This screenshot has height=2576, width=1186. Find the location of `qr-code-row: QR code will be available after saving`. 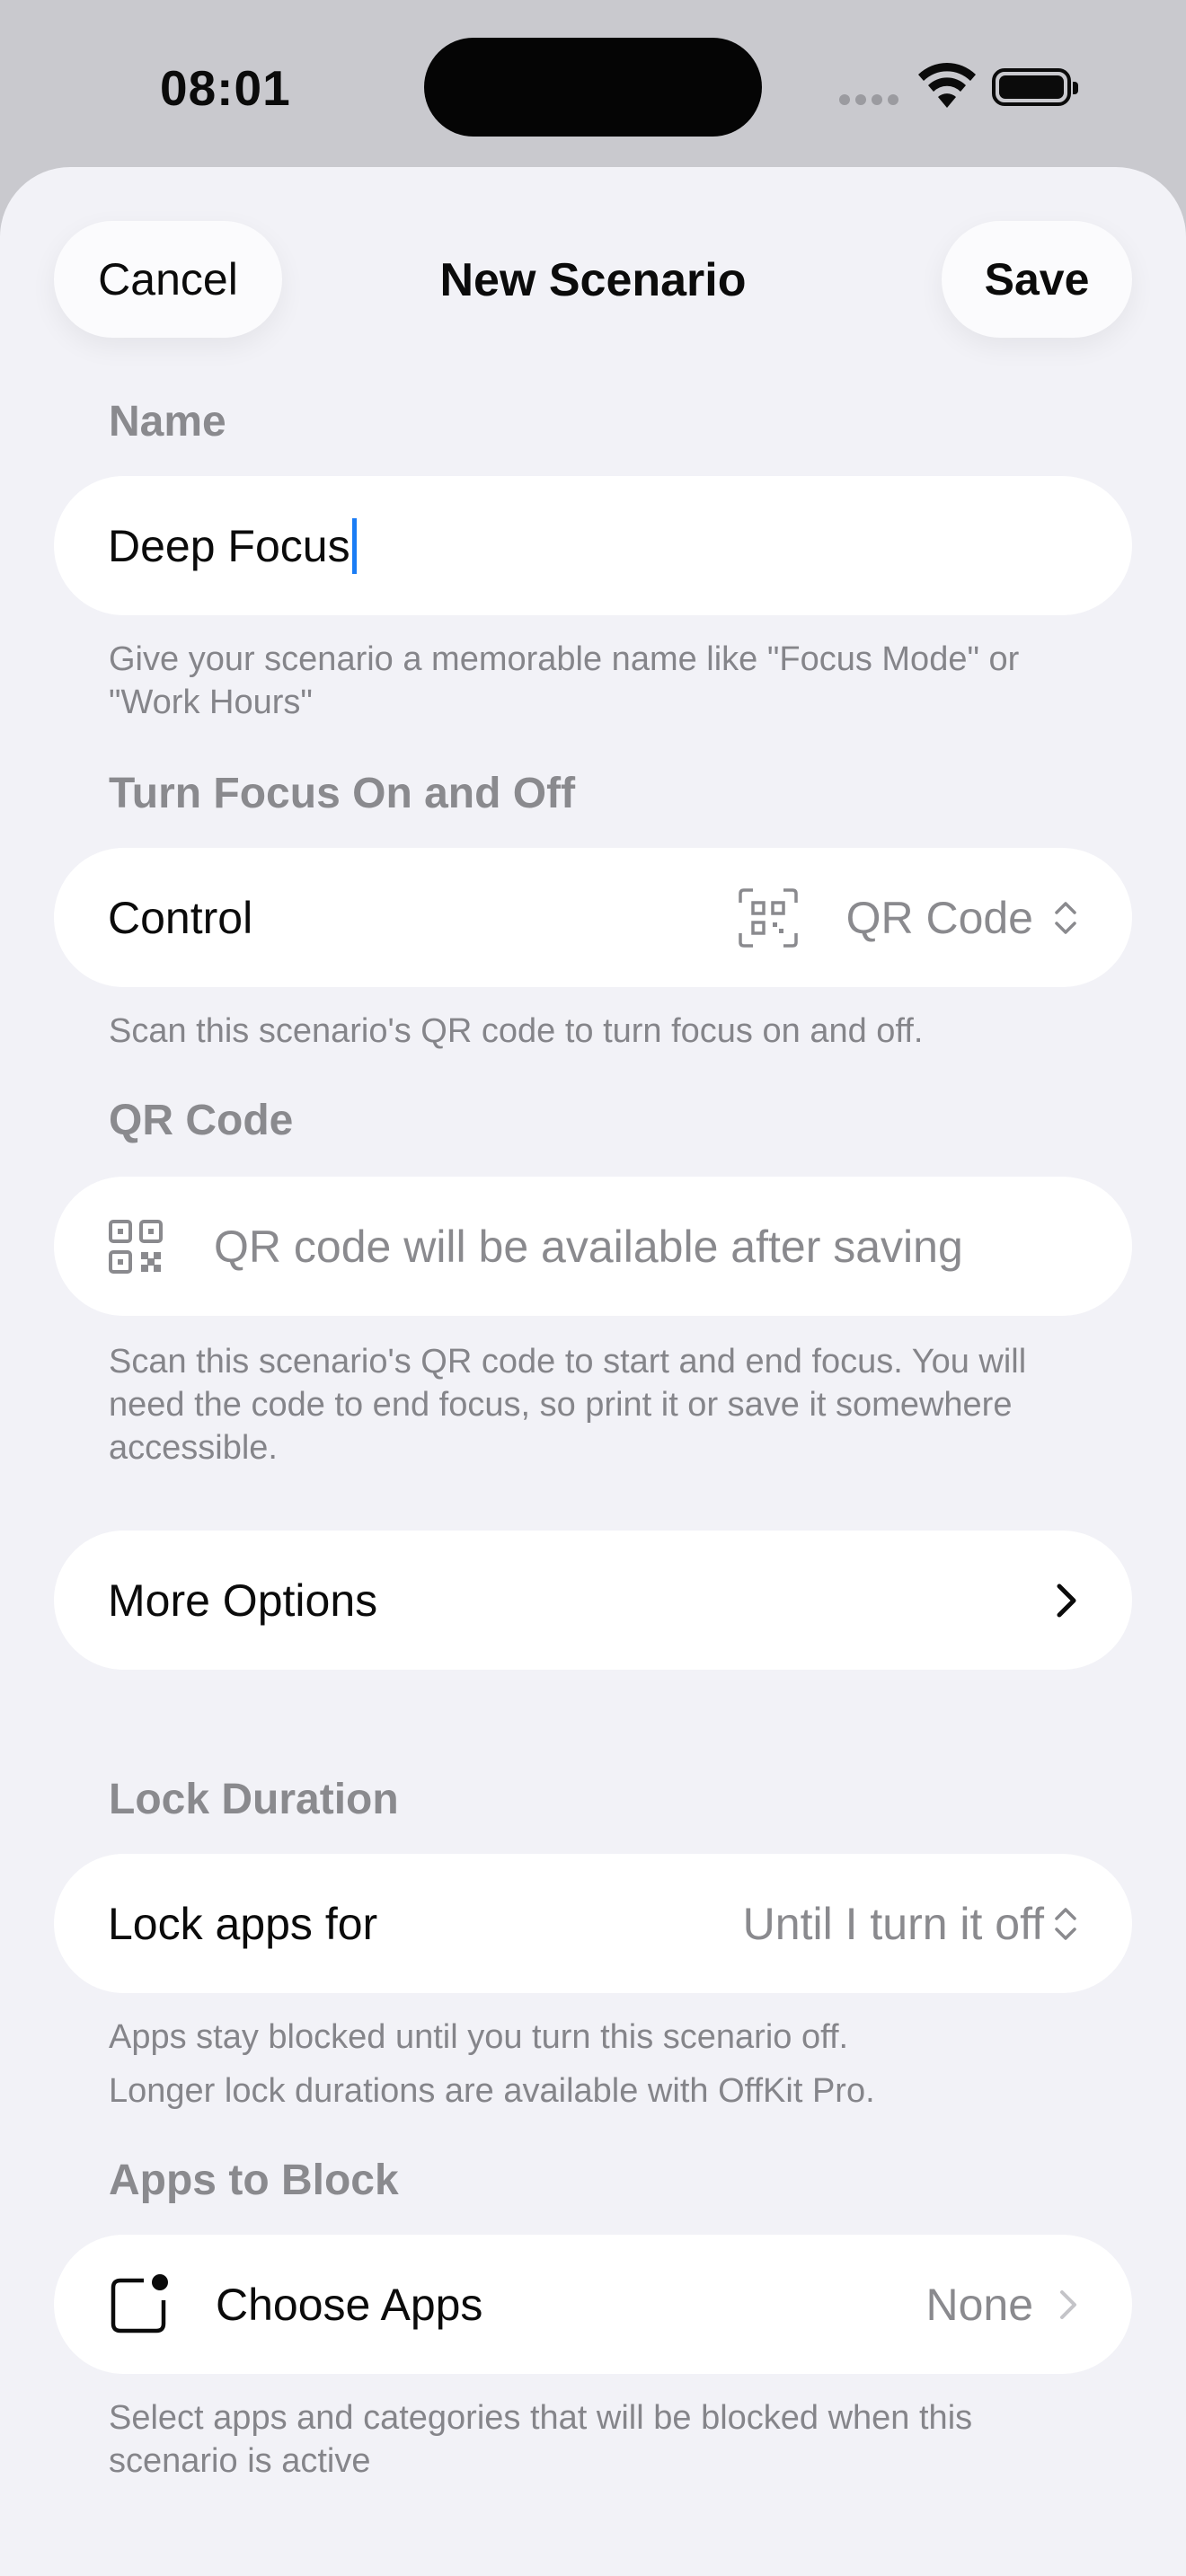

qr-code-row: QR code will be available after saving is located at coordinates (593, 1246).